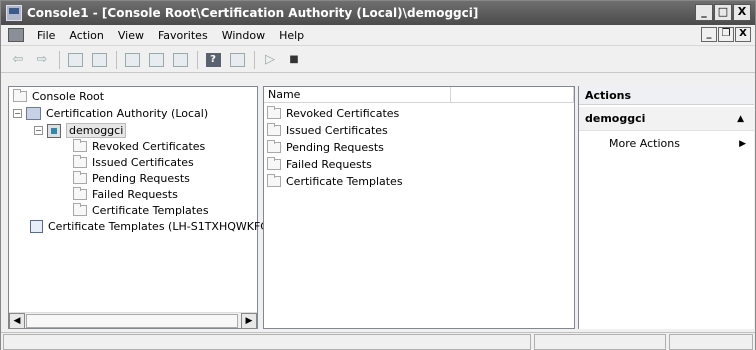 The height and width of the screenshot is (350, 756). I want to click on more-actions-label: More Actions, so click(644, 143).